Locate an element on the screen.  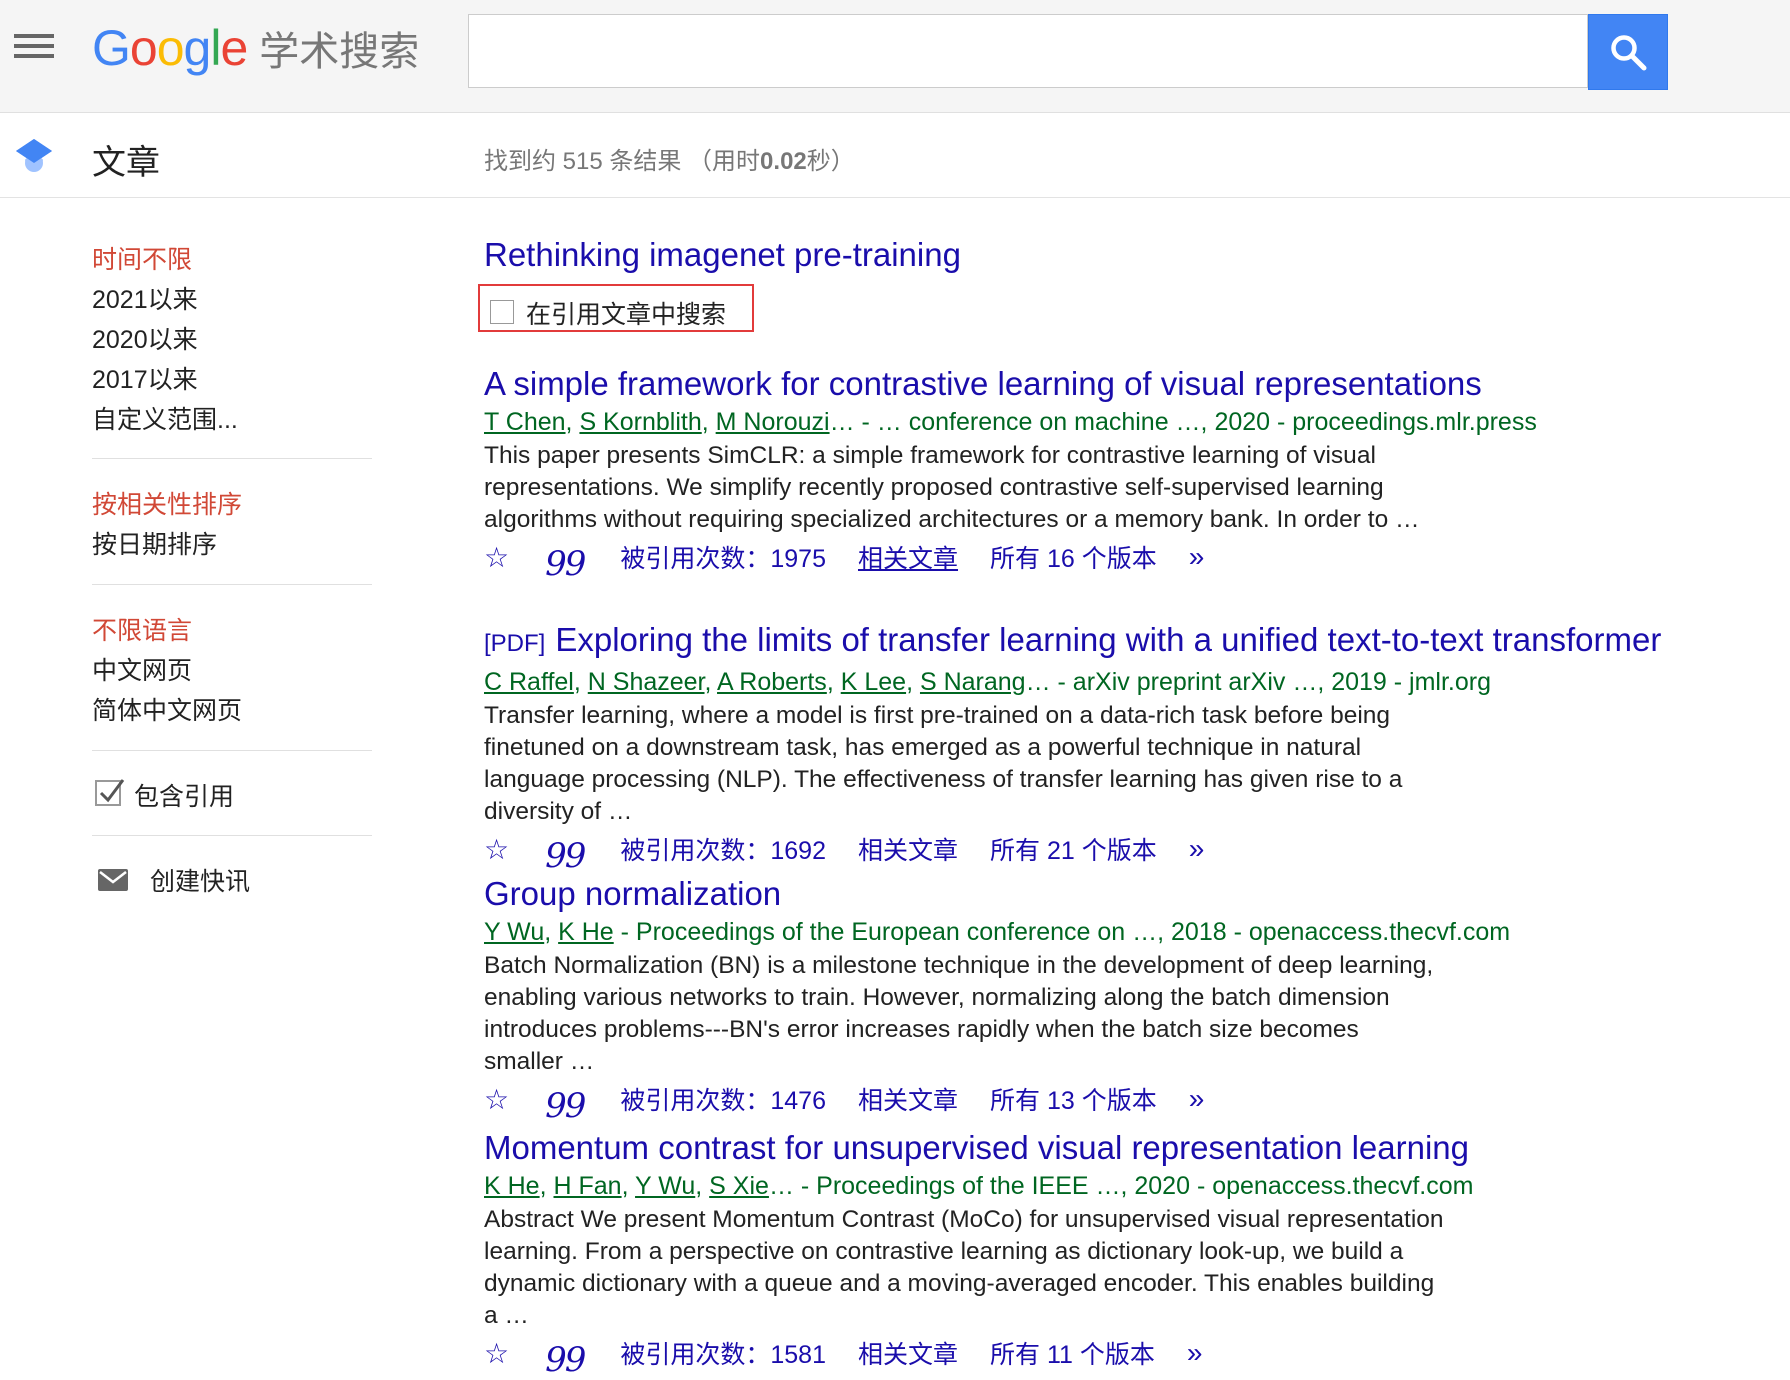
filter-any-language: 不限语言 is located at coordinates (142, 629).